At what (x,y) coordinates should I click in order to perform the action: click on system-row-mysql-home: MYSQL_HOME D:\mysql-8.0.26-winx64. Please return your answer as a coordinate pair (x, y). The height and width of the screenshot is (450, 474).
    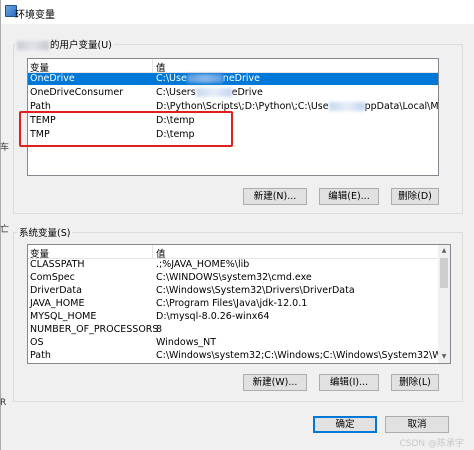
    Looking at the image, I should click on (233, 317).